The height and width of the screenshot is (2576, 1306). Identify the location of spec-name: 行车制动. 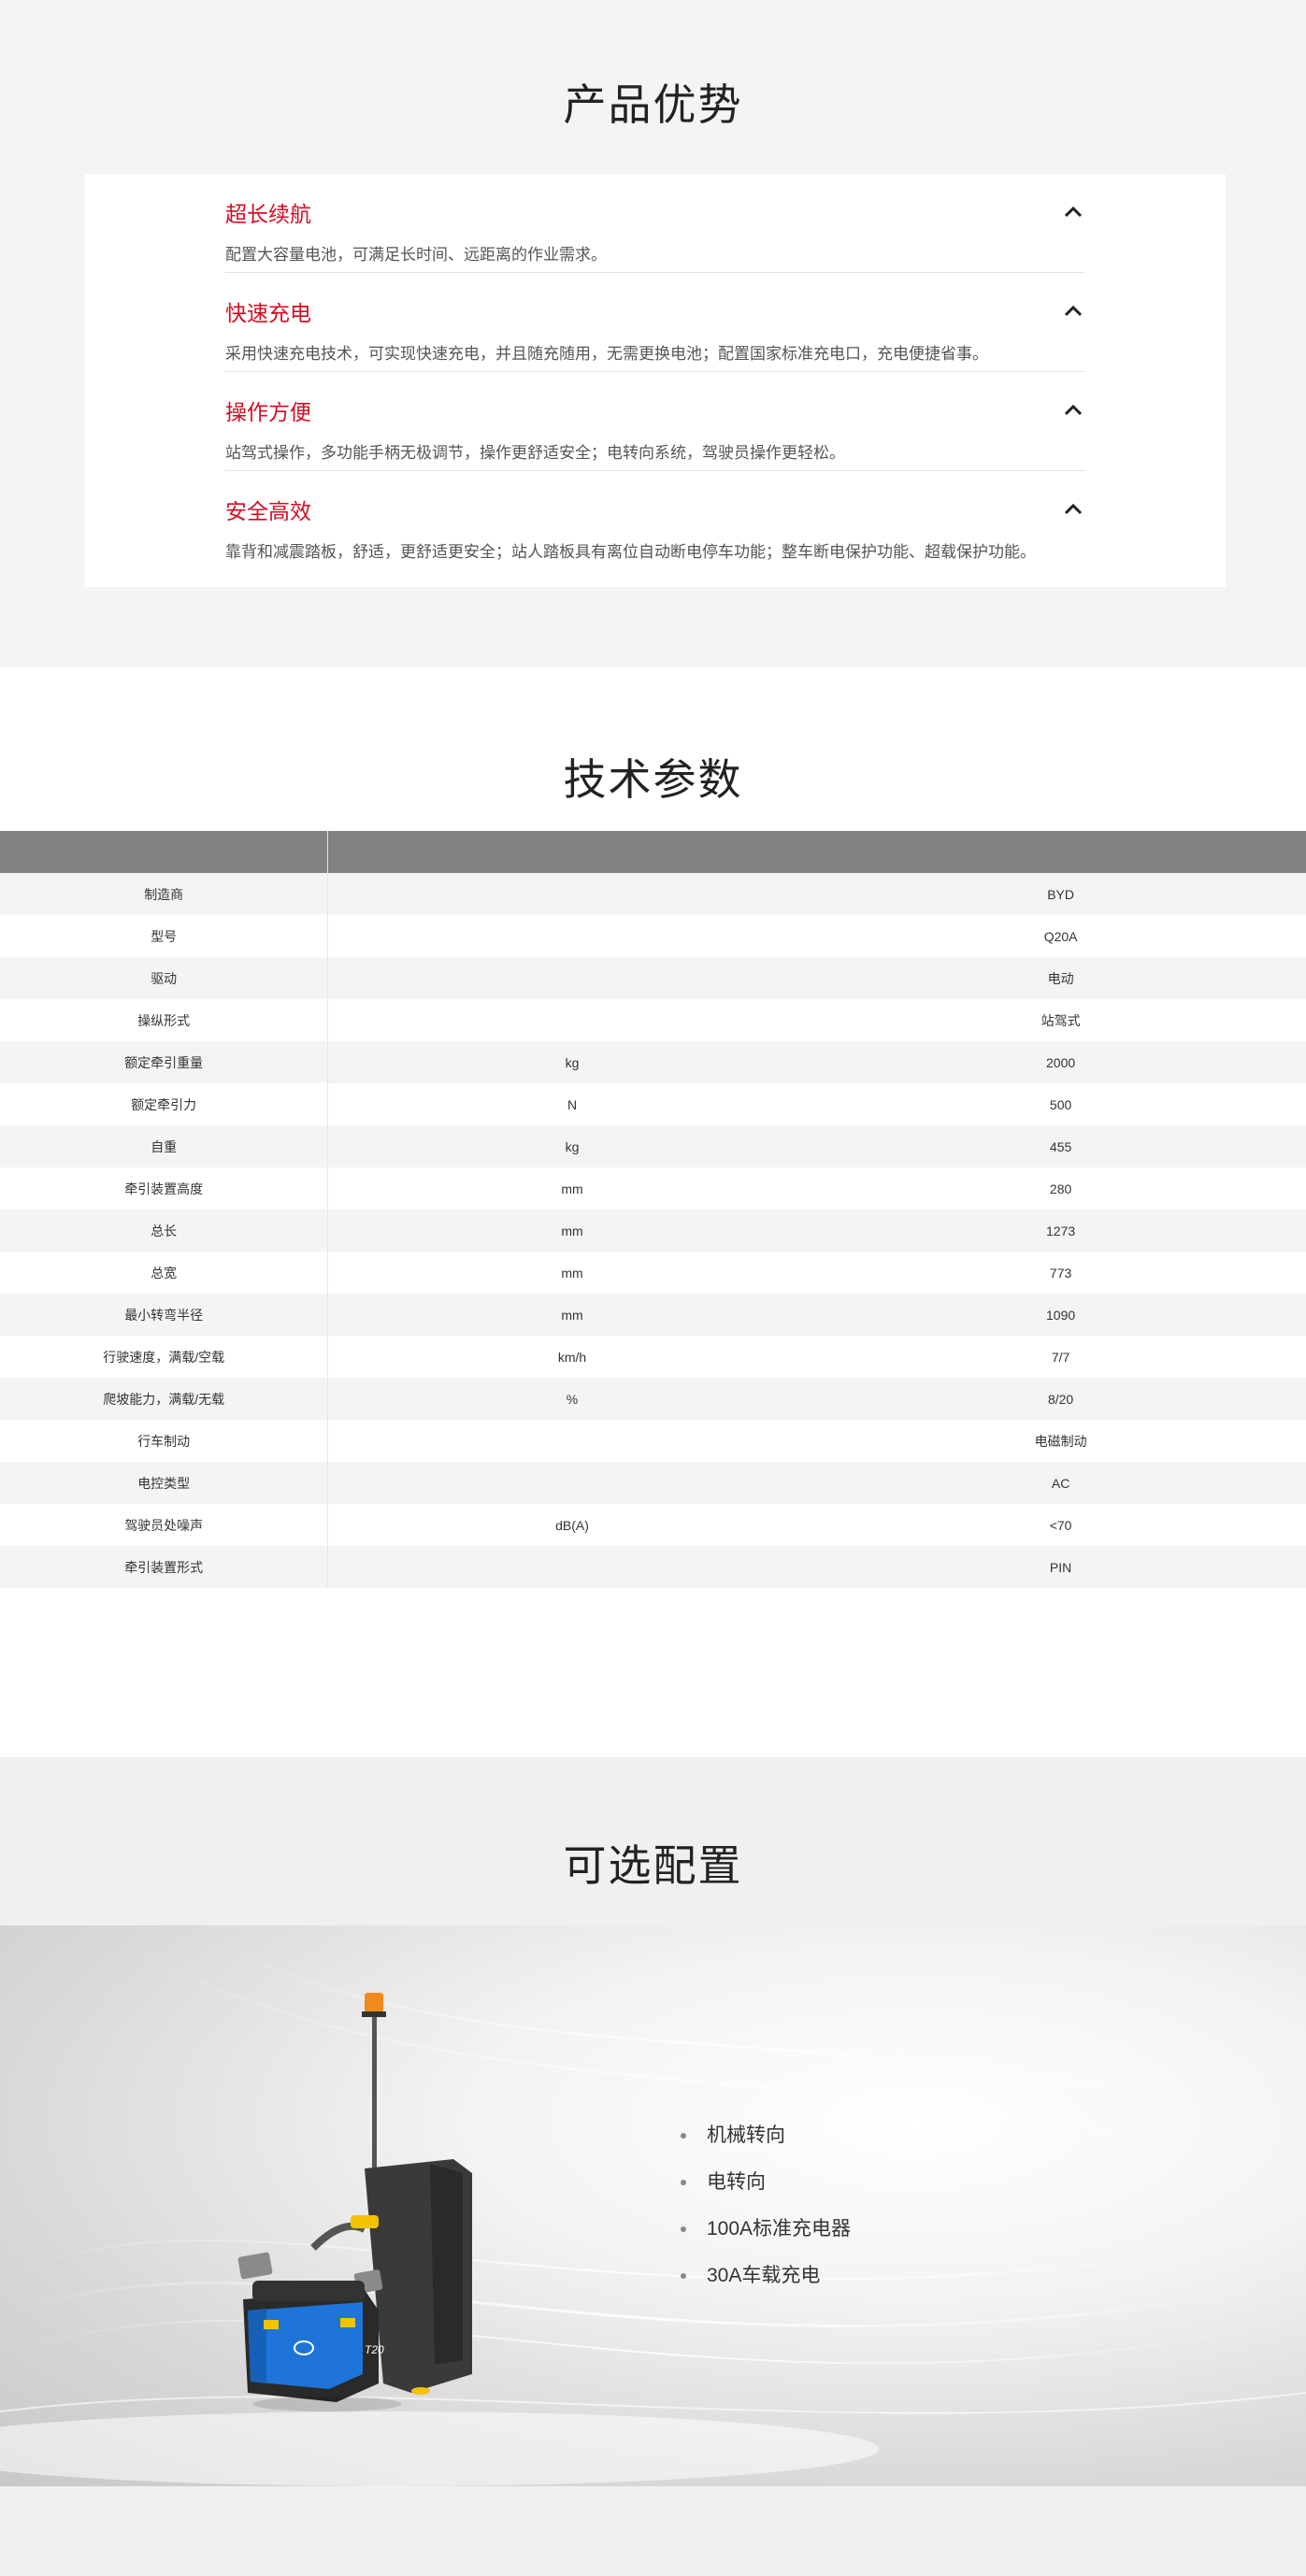
(164, 1441).